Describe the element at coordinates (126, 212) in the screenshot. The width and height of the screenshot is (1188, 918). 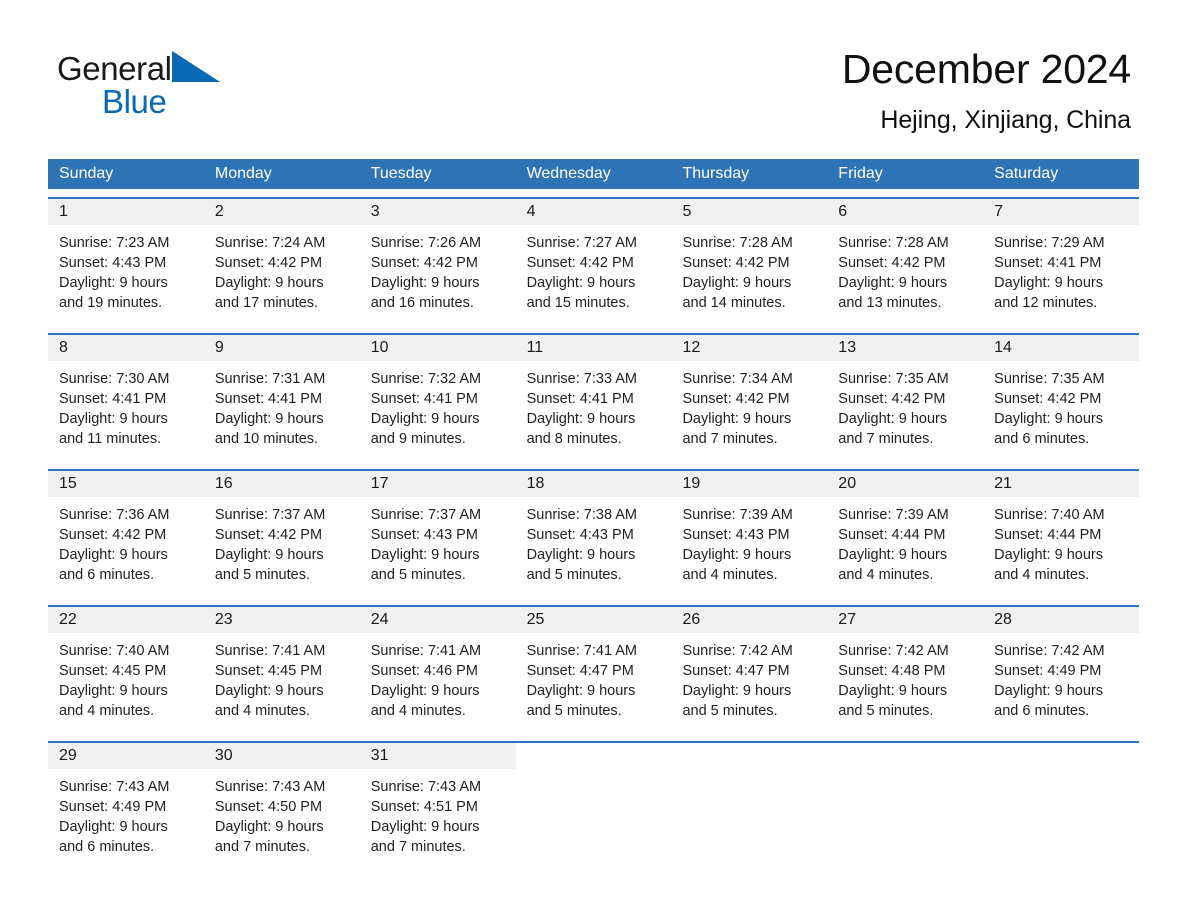
I see `day-number: 1` at that location.